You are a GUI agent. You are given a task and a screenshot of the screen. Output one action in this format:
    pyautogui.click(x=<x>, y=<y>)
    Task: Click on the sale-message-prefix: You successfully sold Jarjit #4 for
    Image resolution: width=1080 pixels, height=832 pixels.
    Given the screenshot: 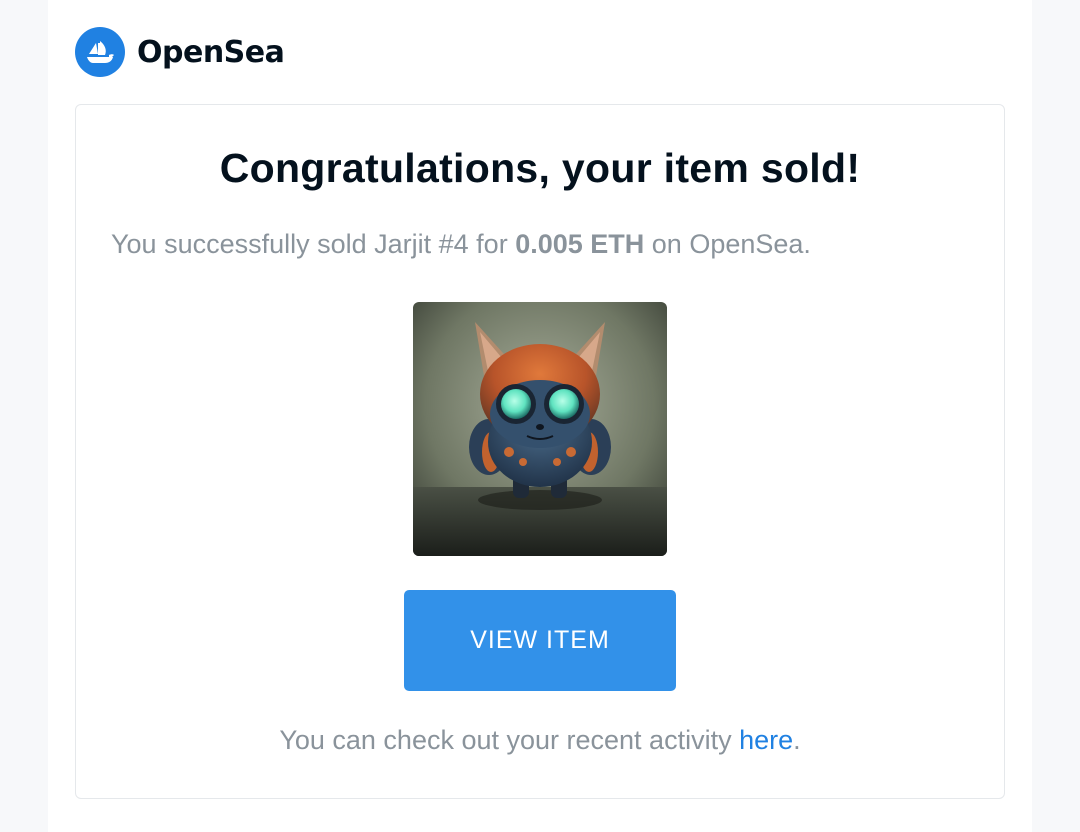 What is the action you would take?
    pyautogui.click(x=313, y=244)
    